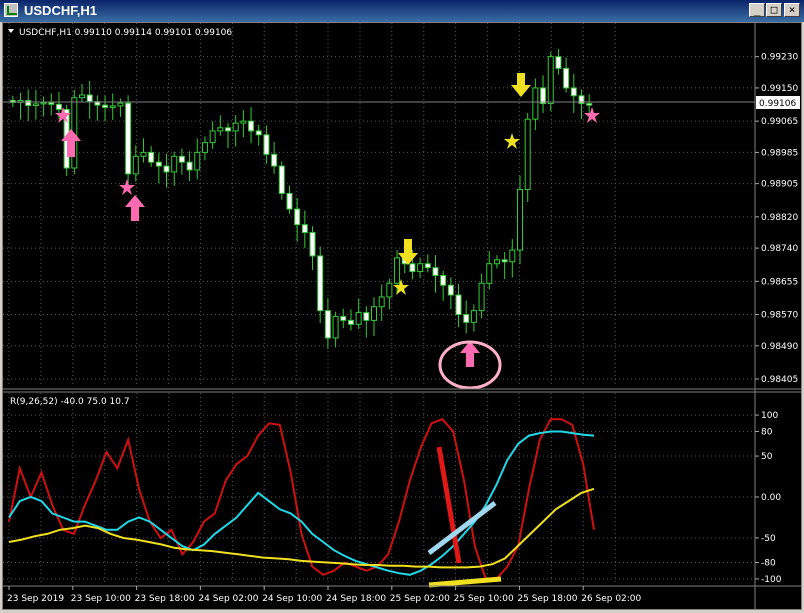 This screenshot has width=804, height=613. Describe the element at coordinates (768, 539) in the screenshot. I see `indicator-tick-label: -50` at that location.